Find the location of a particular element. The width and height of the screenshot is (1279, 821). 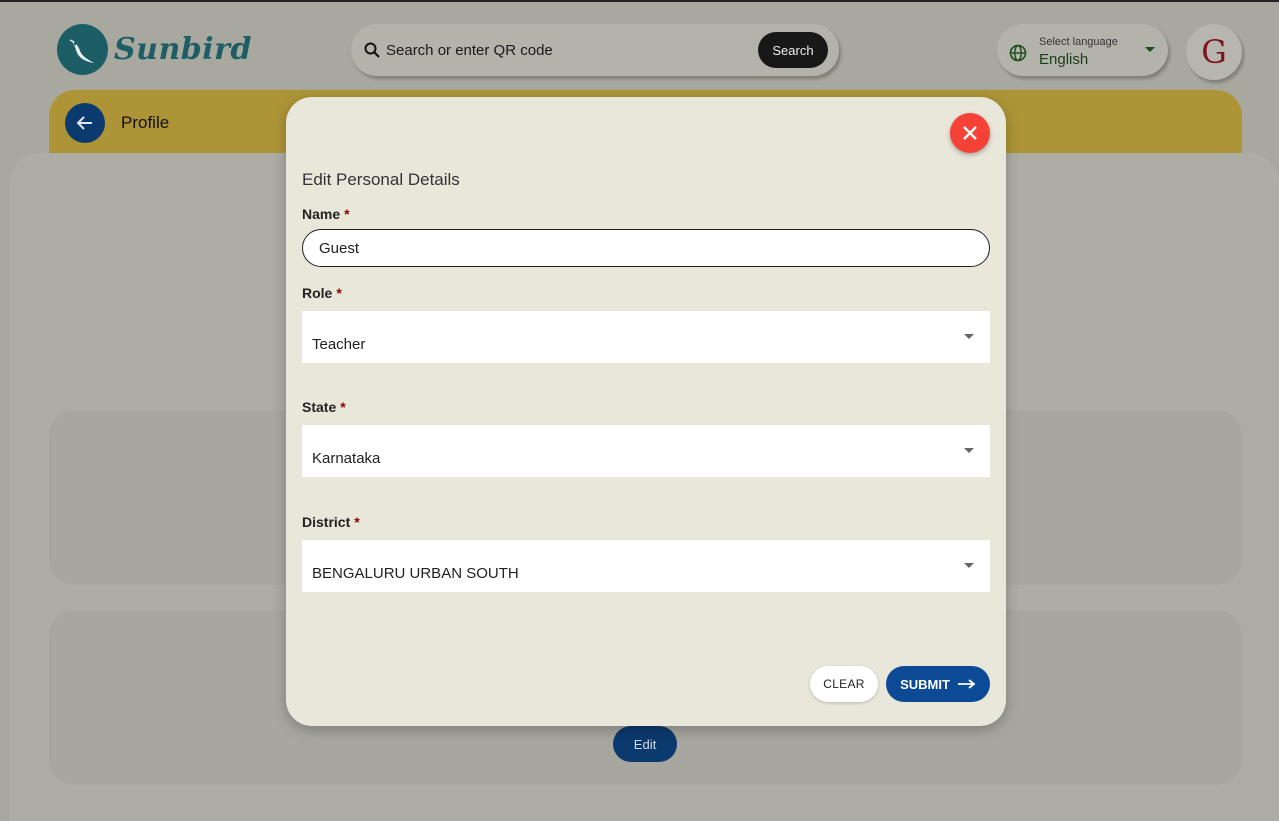

close-button is located at coordinates (970, 133).